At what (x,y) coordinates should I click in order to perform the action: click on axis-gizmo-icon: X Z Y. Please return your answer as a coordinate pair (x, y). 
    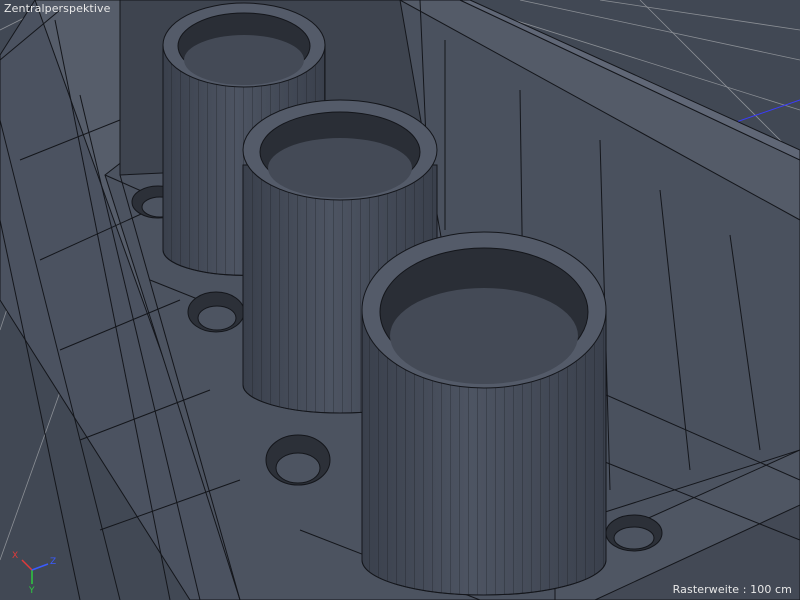
    Looking at the image, I should click on (34, 572).